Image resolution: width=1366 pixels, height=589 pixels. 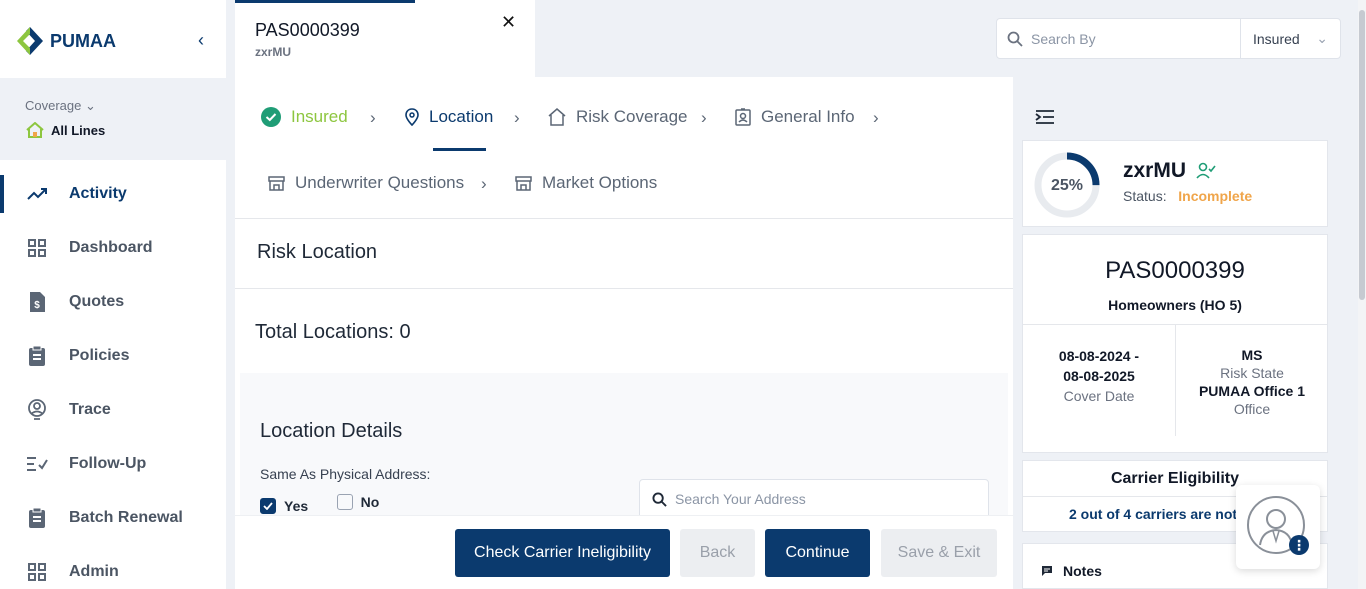 I want to click on step-underwriter-questions: Underwriter Questions, so click(x=366, y=183).